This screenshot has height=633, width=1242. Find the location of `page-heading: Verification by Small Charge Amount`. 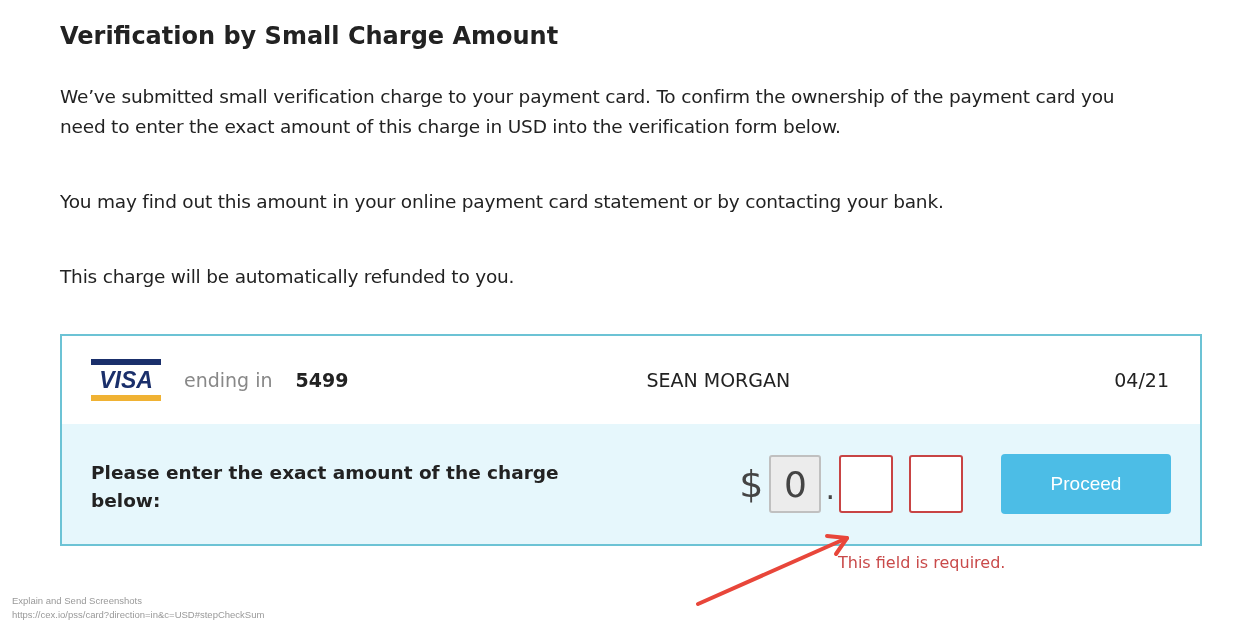

page-heading: Verification by Small Charge Amount is located at coordinates (310, 36).